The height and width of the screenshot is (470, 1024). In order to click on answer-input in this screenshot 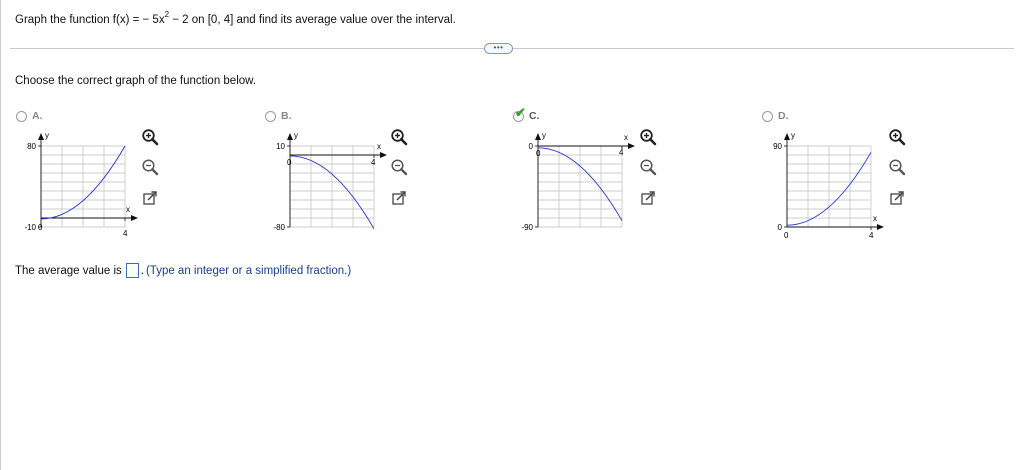, I will do `click(132, 270)`.